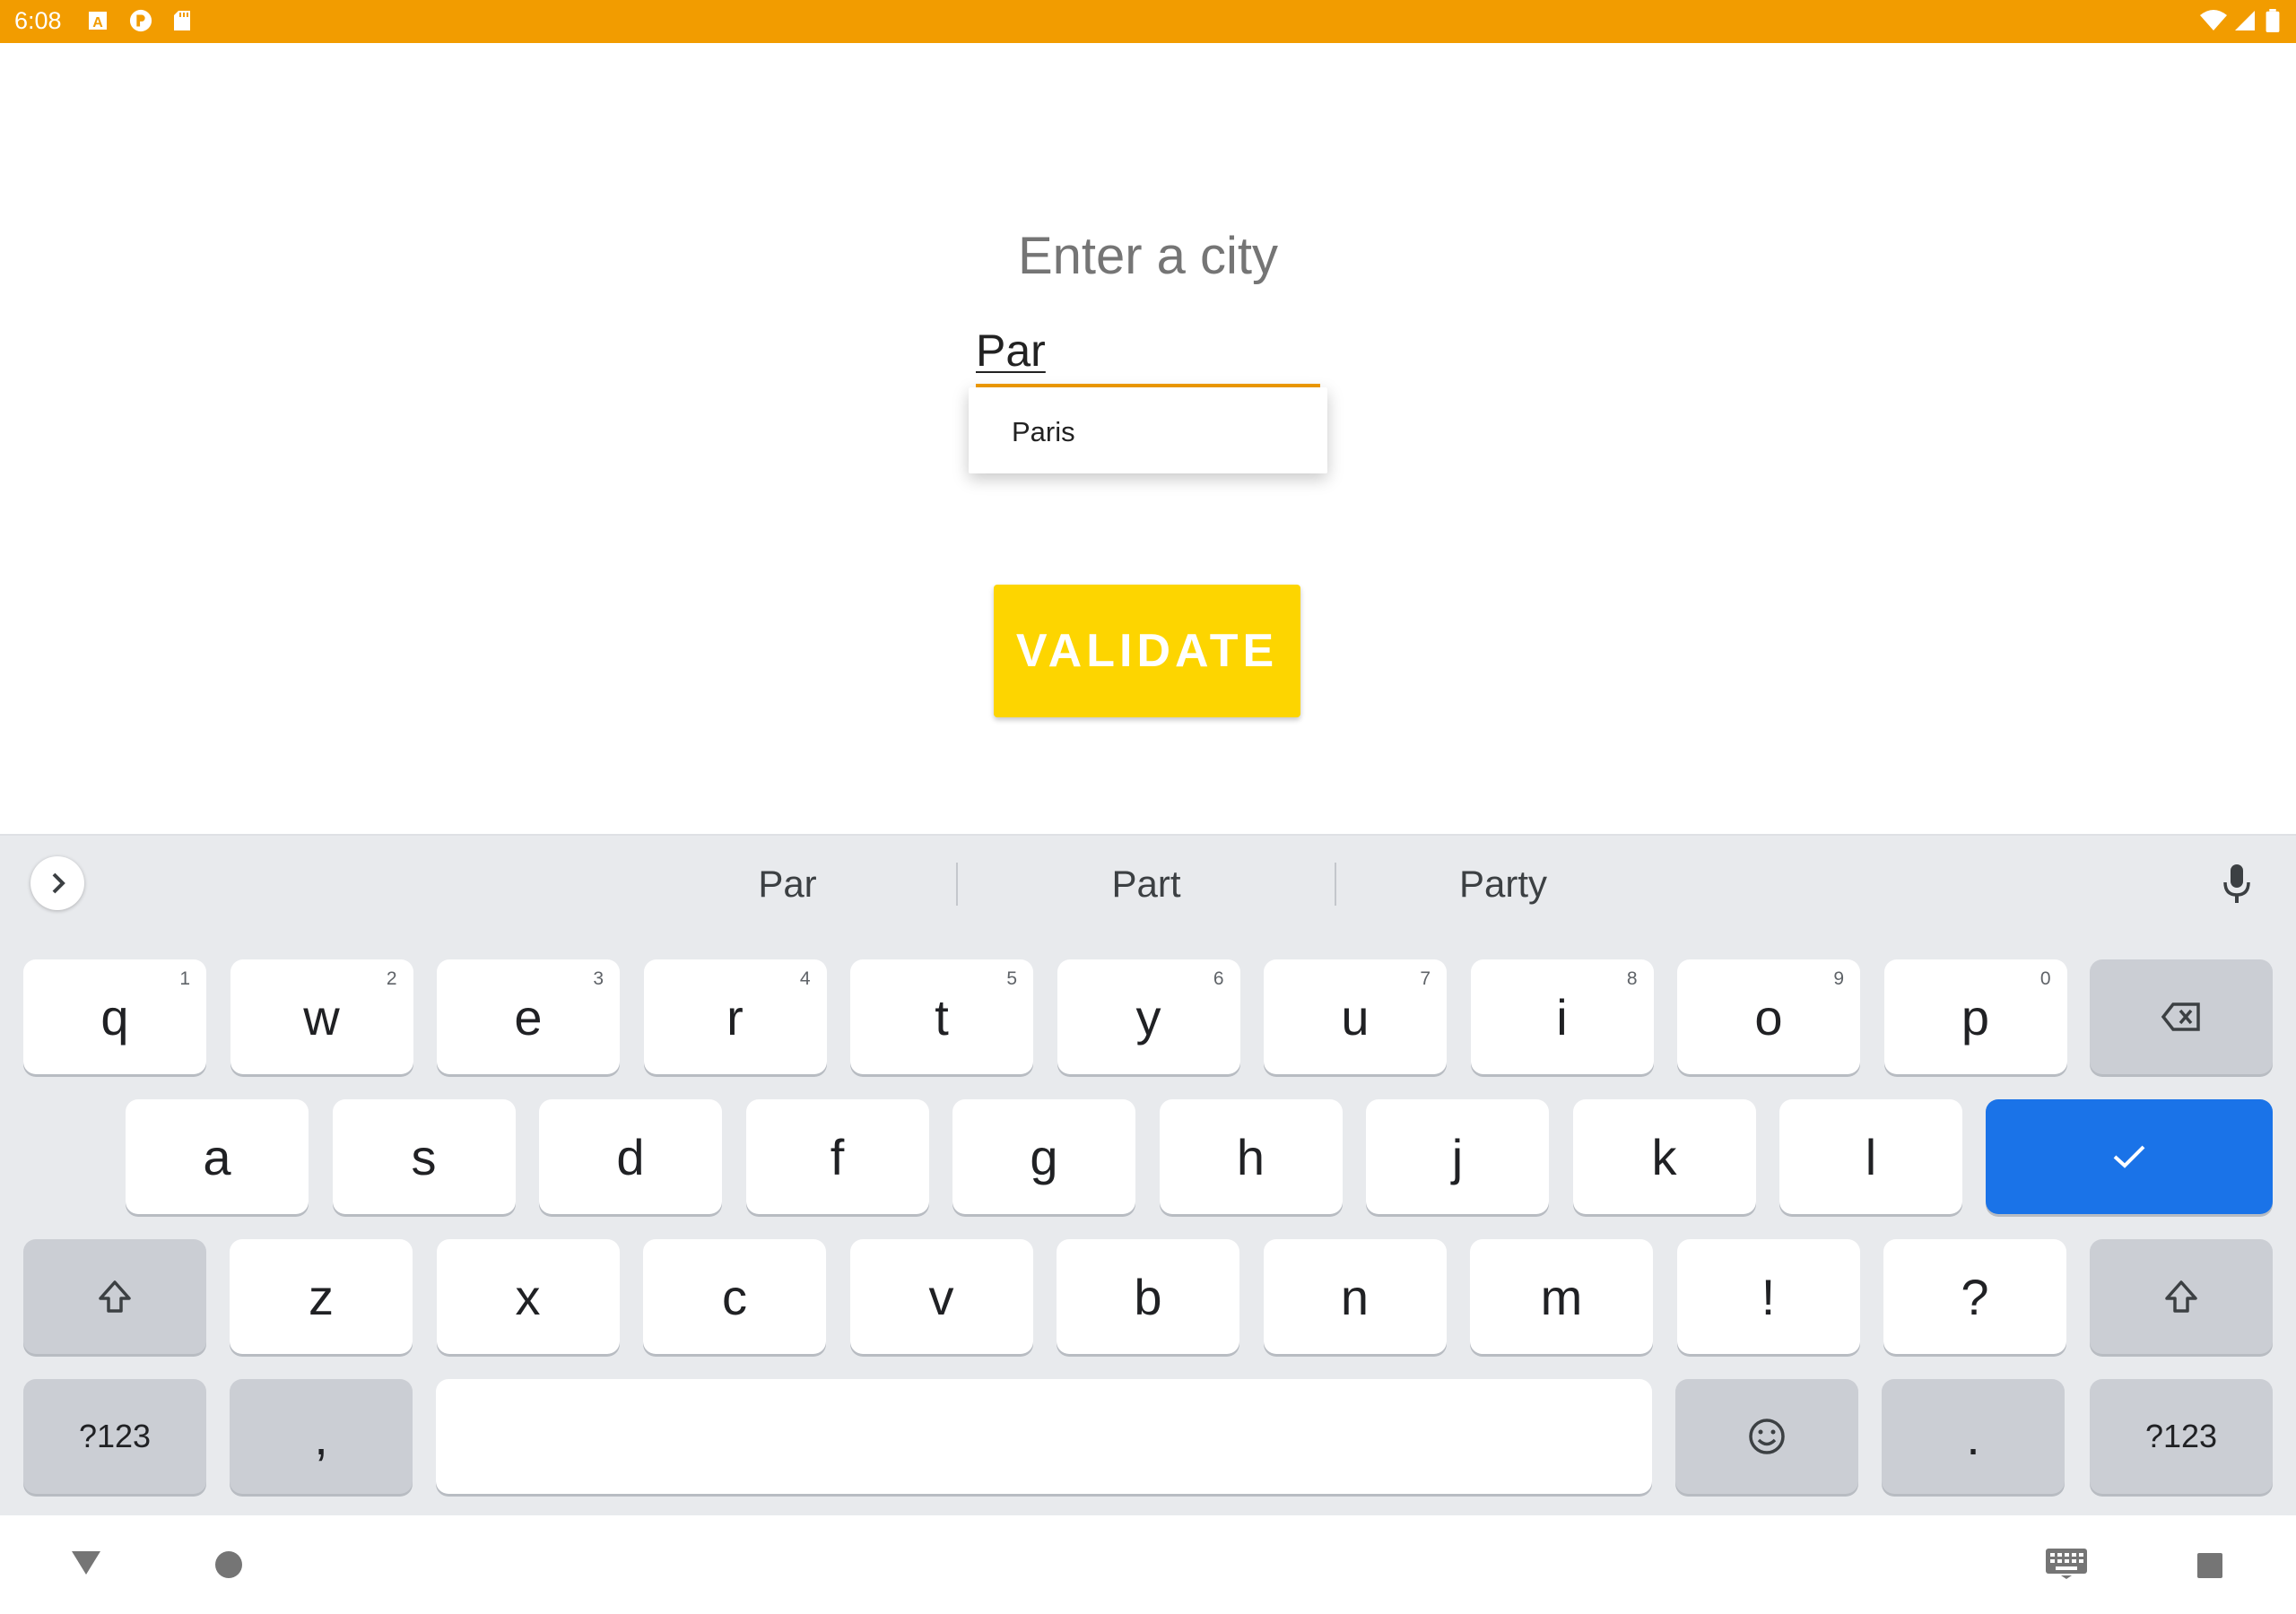  Describe the element at coordinates (787, 884) in the screenshot. I see `suggestion-1: Par` at that location.